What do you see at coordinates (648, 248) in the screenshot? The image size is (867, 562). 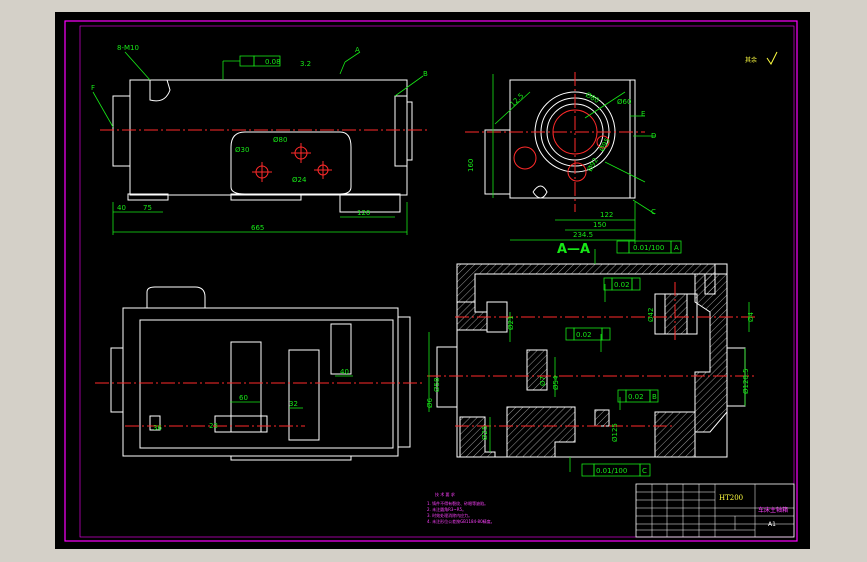 I see `section-tol-top: 0.01/100` at bounding box center [648, 248].